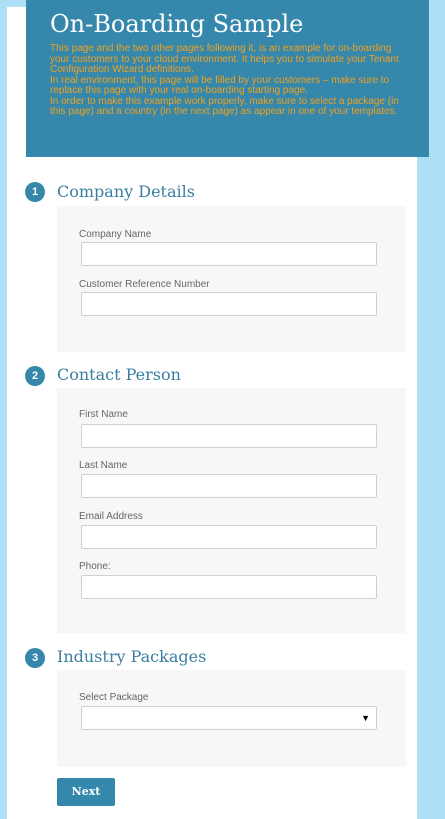 The width and height of the screenshot is (445, 819). Describe the element at coordinates (86, 792) in the screenshot. I see `next-button: Next` at that location.